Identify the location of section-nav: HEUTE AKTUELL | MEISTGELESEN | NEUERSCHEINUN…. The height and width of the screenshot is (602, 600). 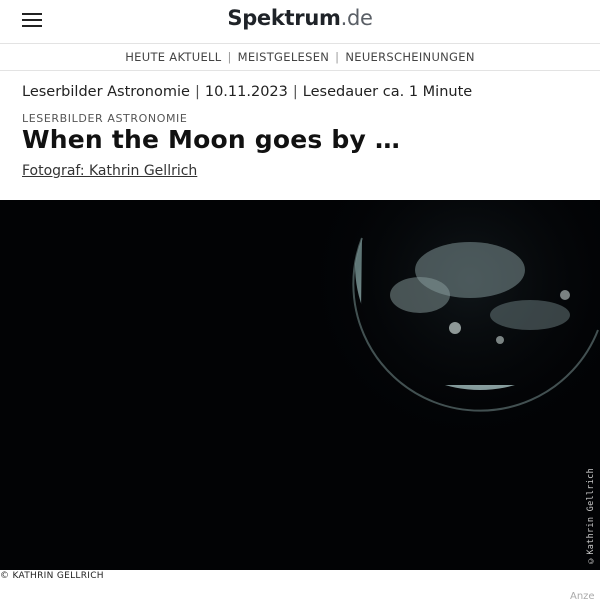
(300, 57).